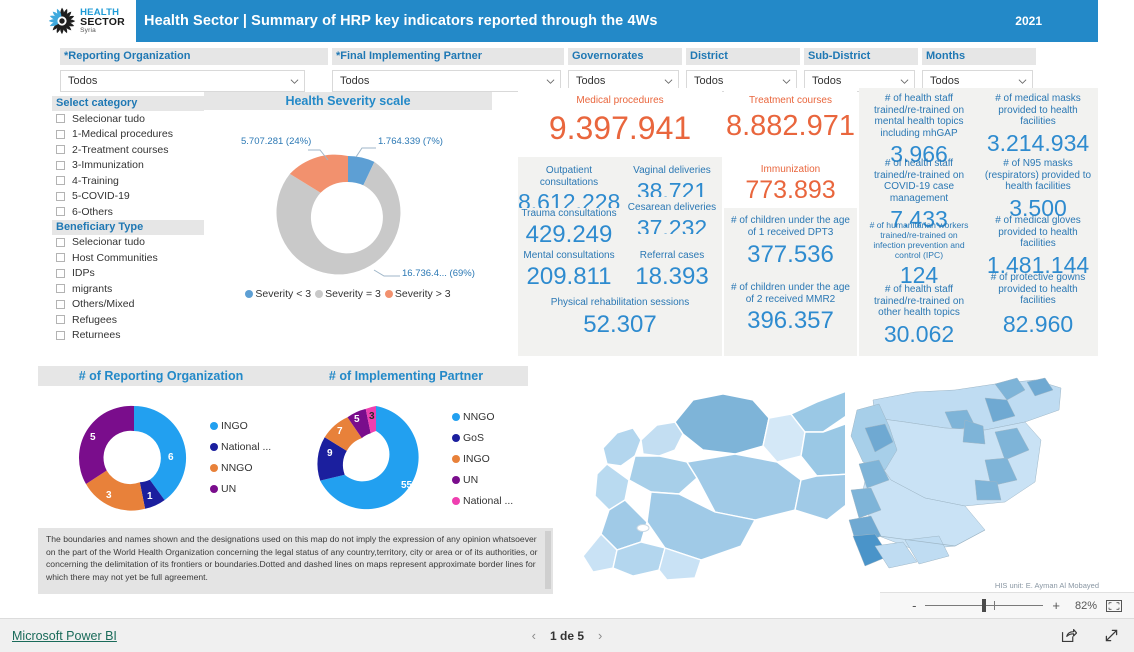 The width and height of the screenshot is (1134, 652). What do you see at coordinates (161, 456) in the screenshot?
I see `reporting-organization-donut-chart: 6 1 3 5 INGO National ... NNGO UN` at bounding box center [161, 456].